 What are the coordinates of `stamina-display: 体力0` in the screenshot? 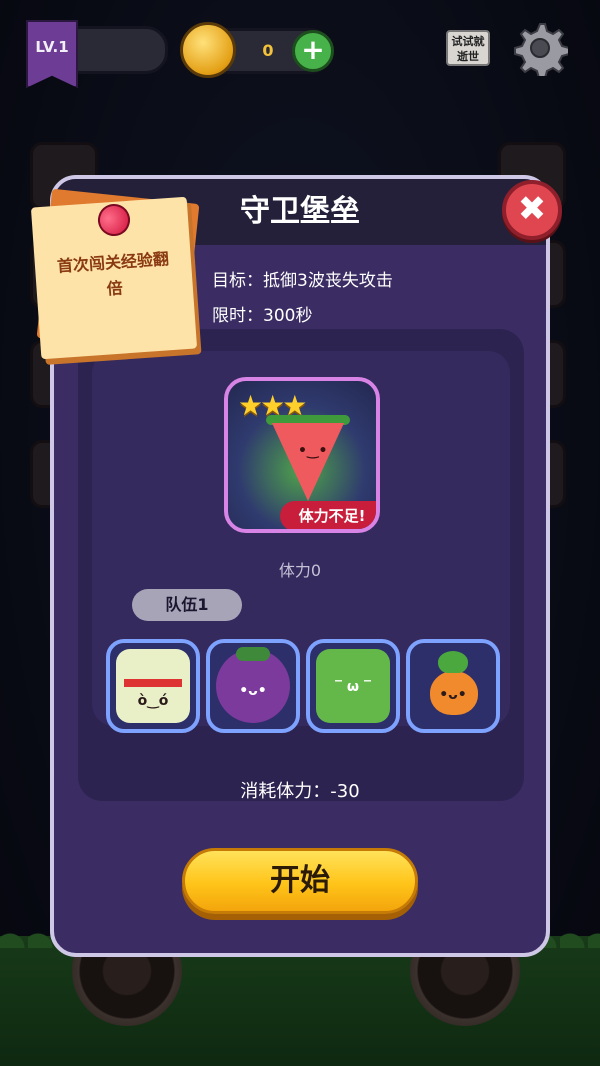 It's located at (300, 570).